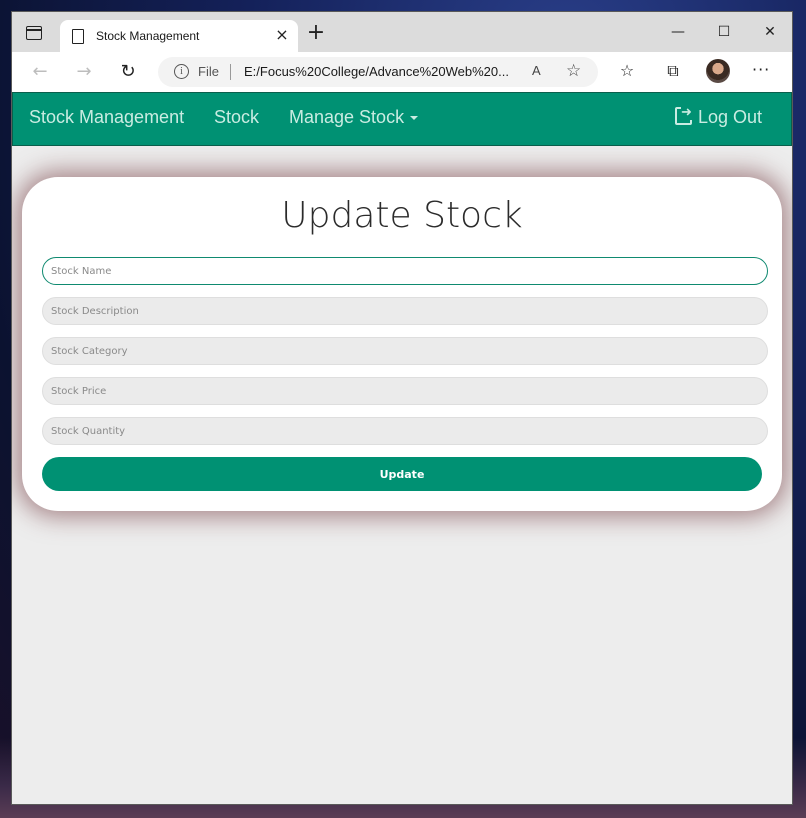  What do you see at coordinates (34, 33) in the screenshot?
I see `tab-actions-icon` at bounding box center [34, 33].